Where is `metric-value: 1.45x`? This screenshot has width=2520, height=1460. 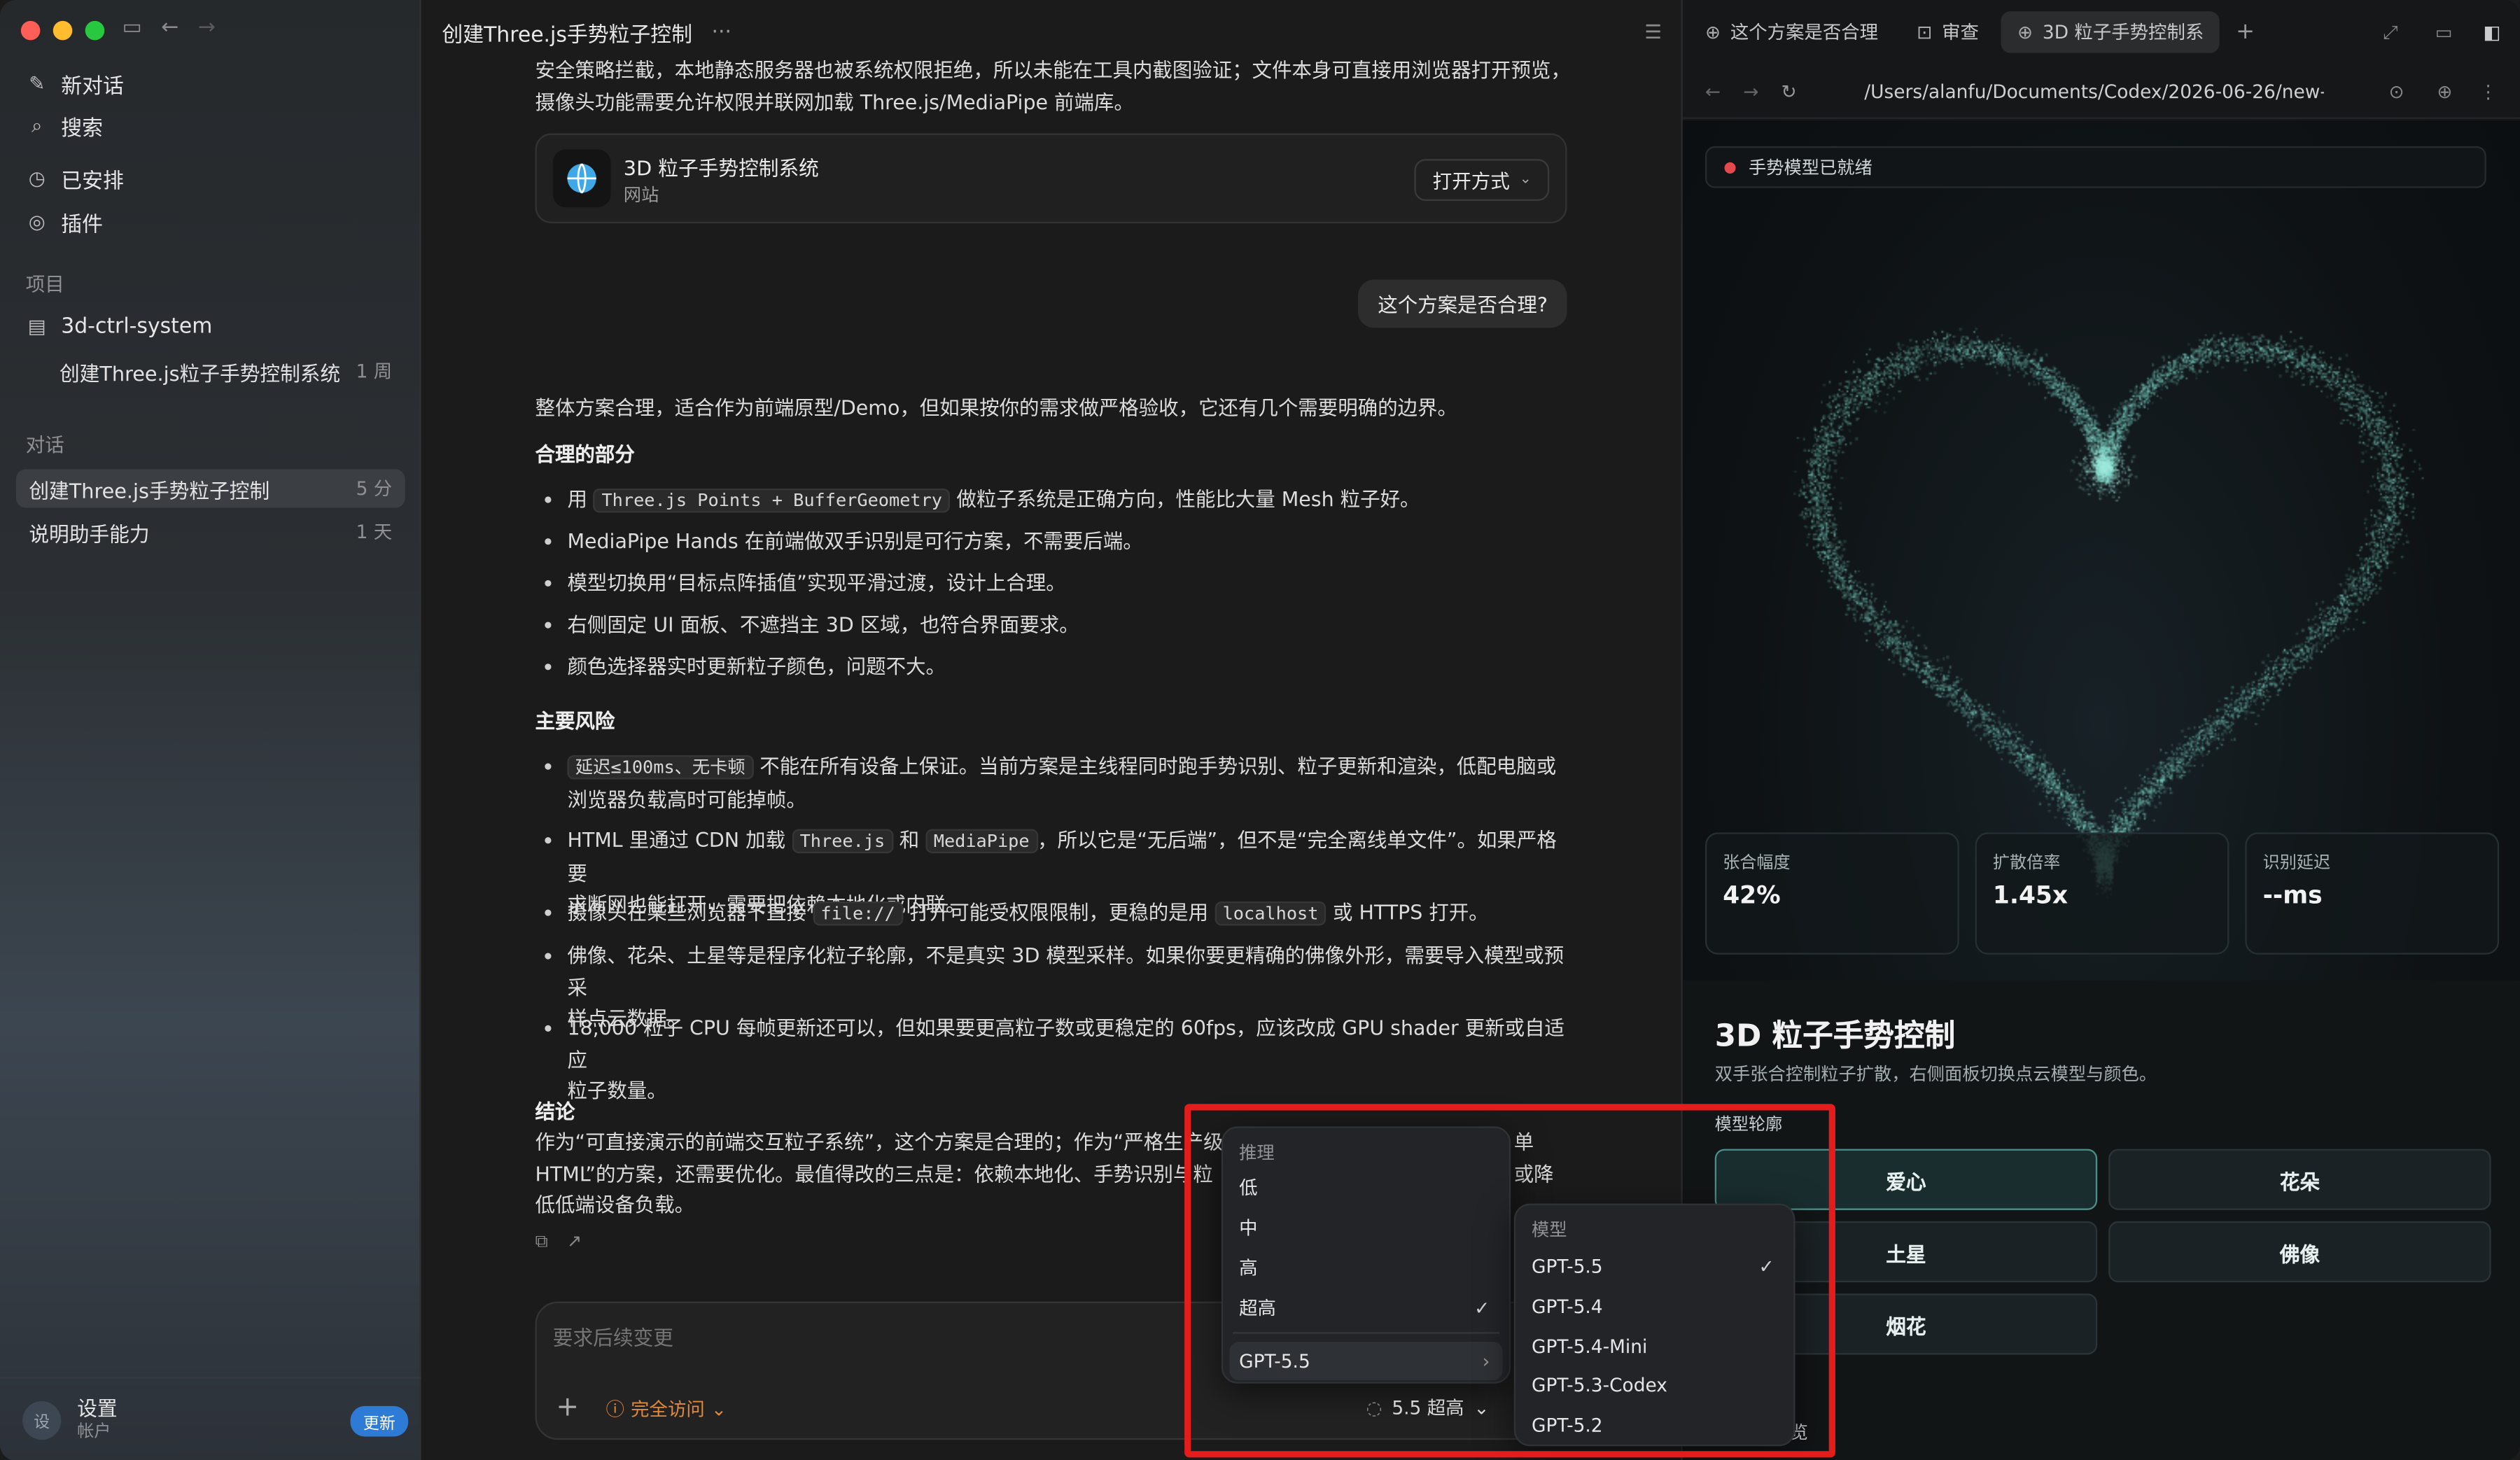
metric-value: 1.45x is located at coordinates (2030, 895).